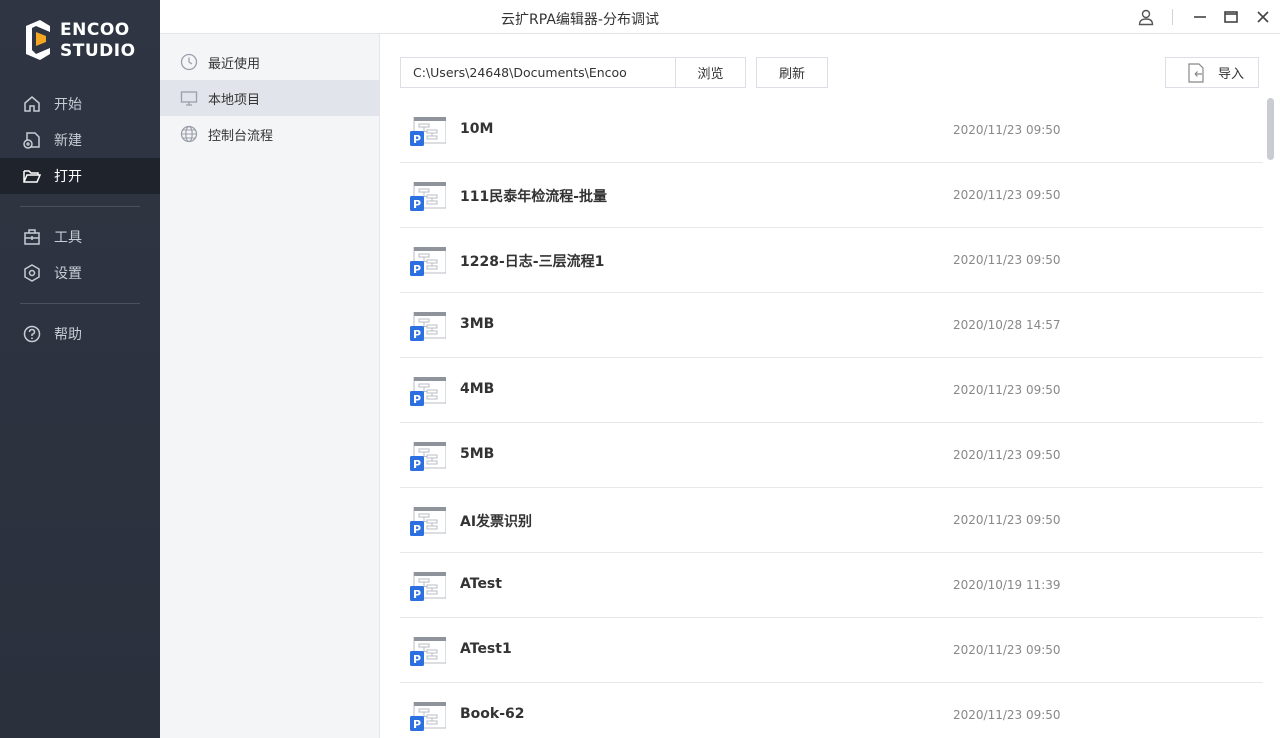  Describe the element at coordinates (234, 100) in the screenshot. I see `sub-item-label: 本地项目` at that location.